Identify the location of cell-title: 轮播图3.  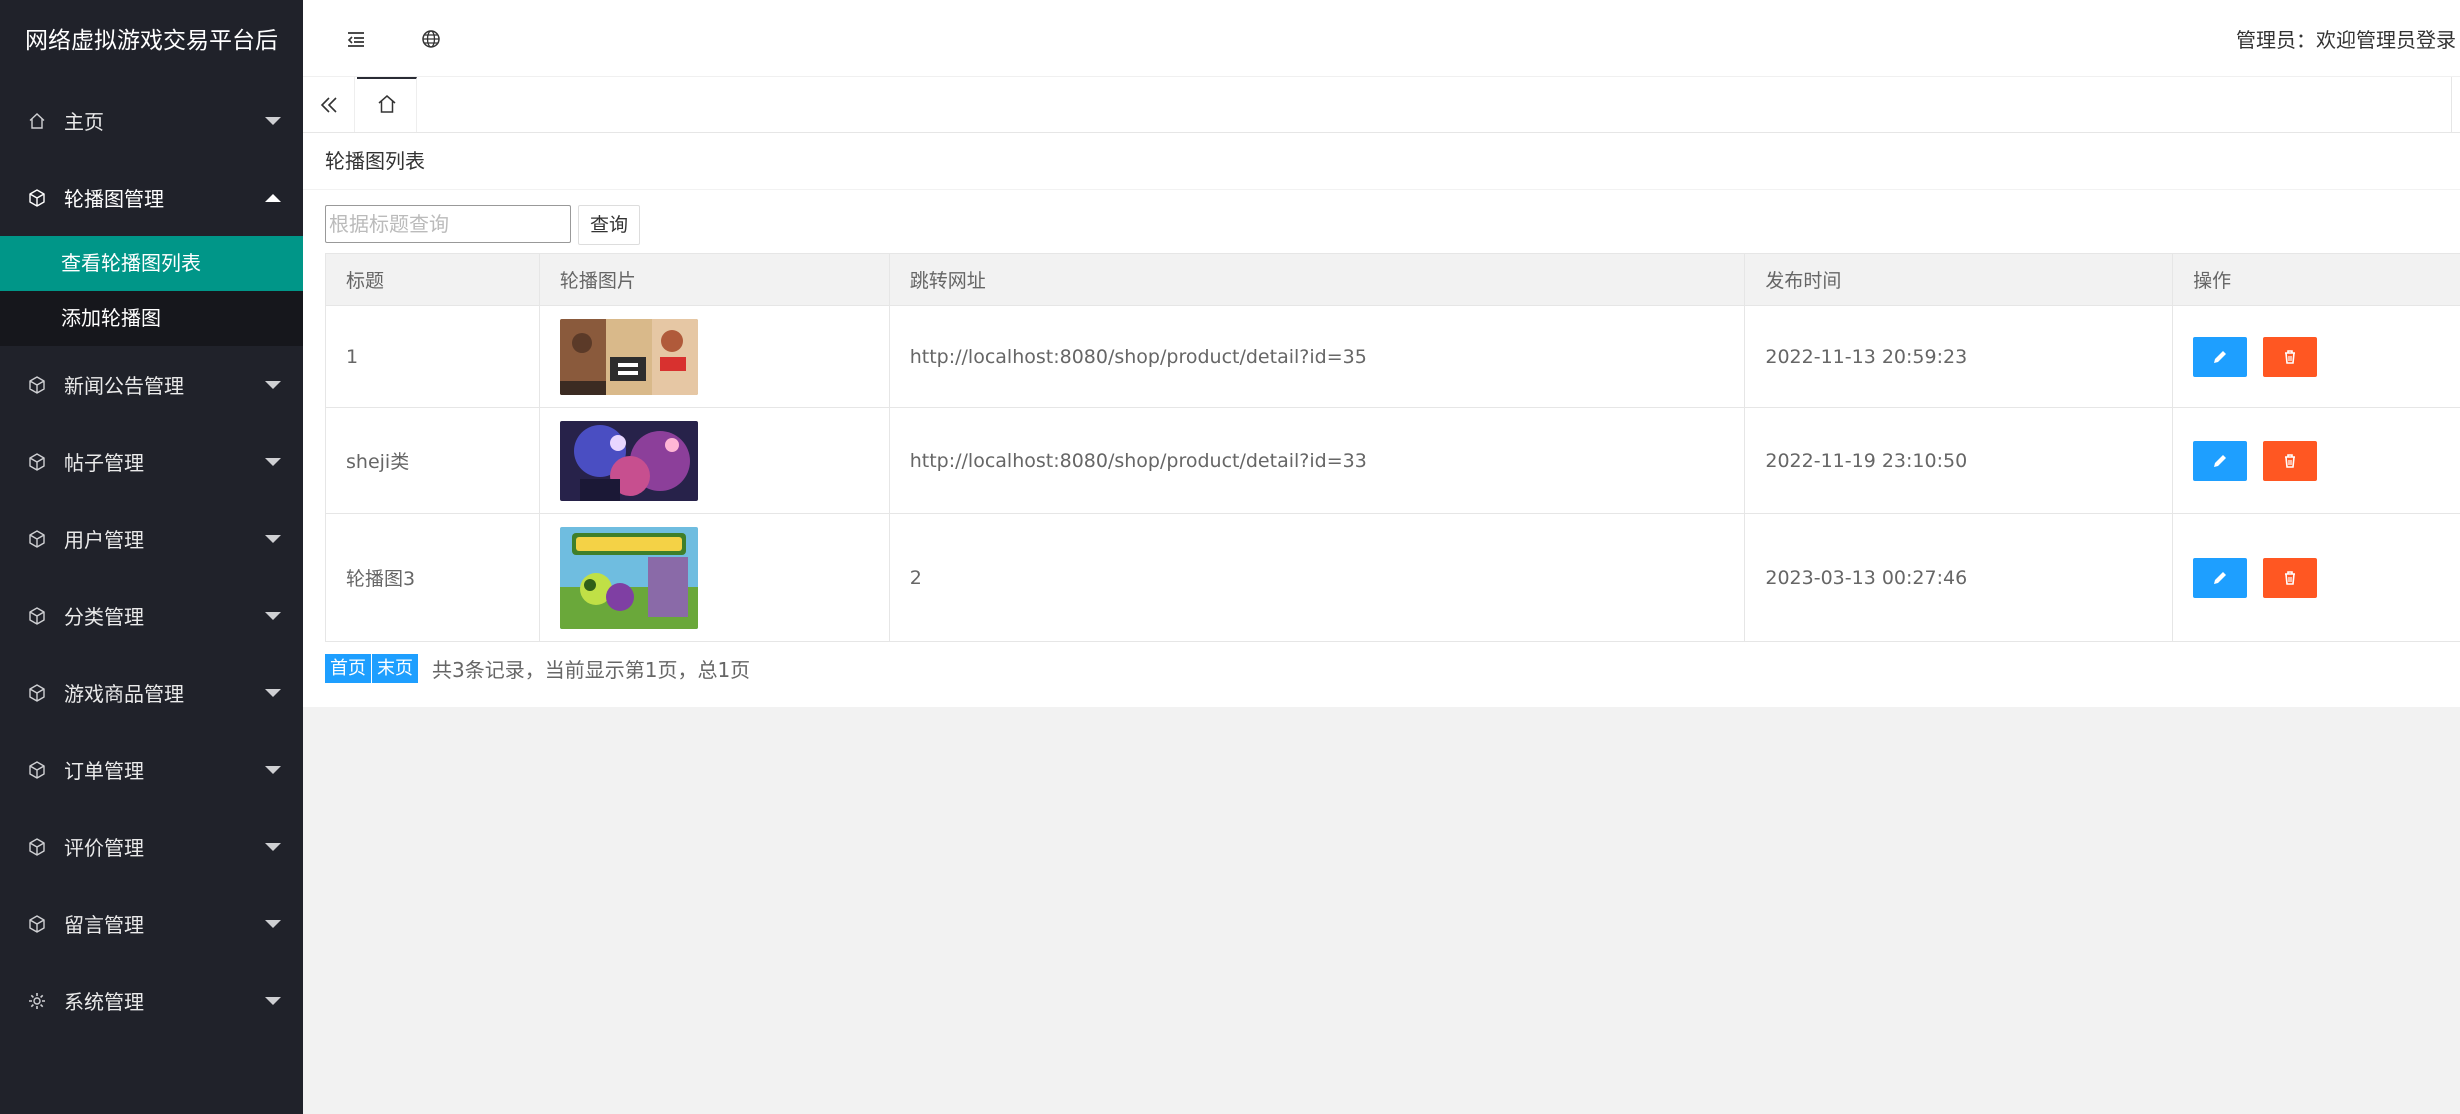
(432, 577).